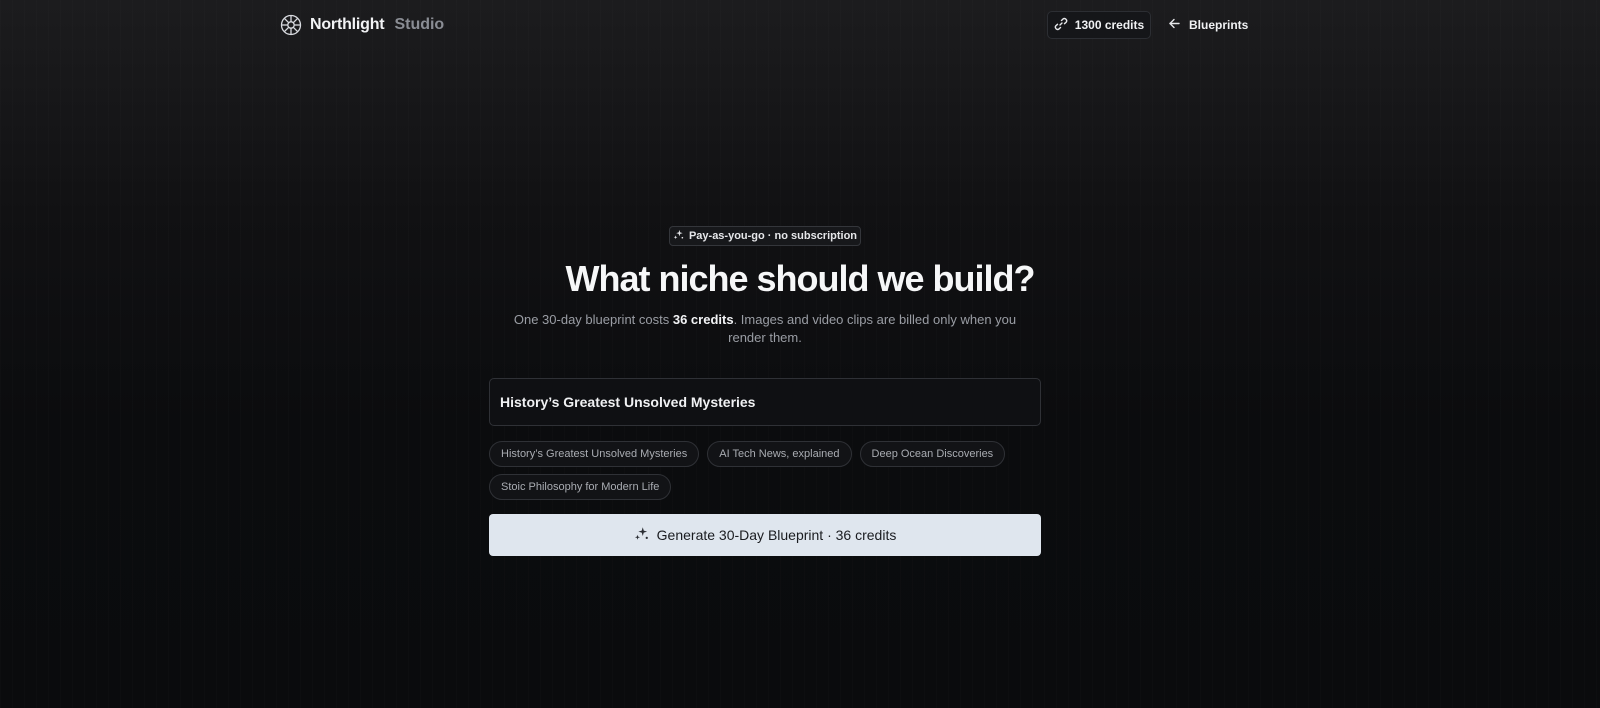  I want to click on suggestion-chip: AI Tech News, explained, so click(779, 454).